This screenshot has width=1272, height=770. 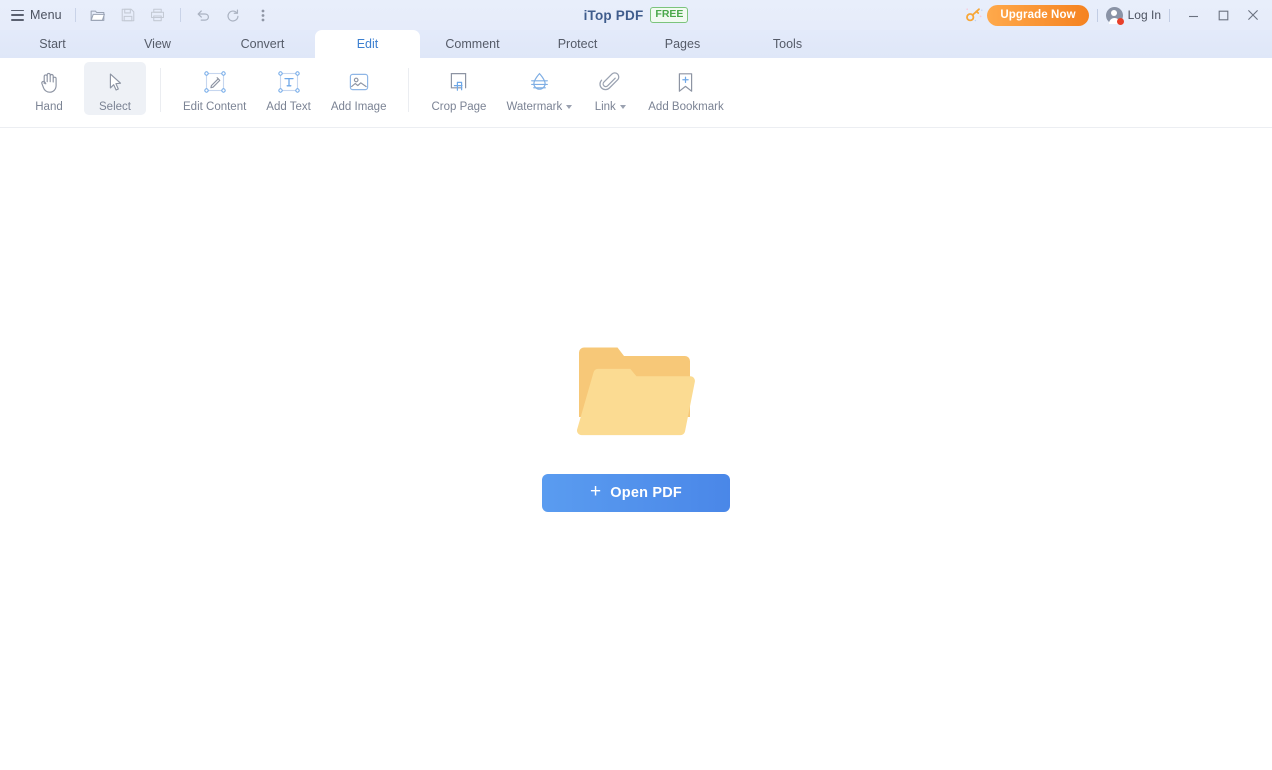 I want to click on ribbon-group-page-tools: Crop Page Watermark Link Add Bookmark, so click(x=577, y=88).